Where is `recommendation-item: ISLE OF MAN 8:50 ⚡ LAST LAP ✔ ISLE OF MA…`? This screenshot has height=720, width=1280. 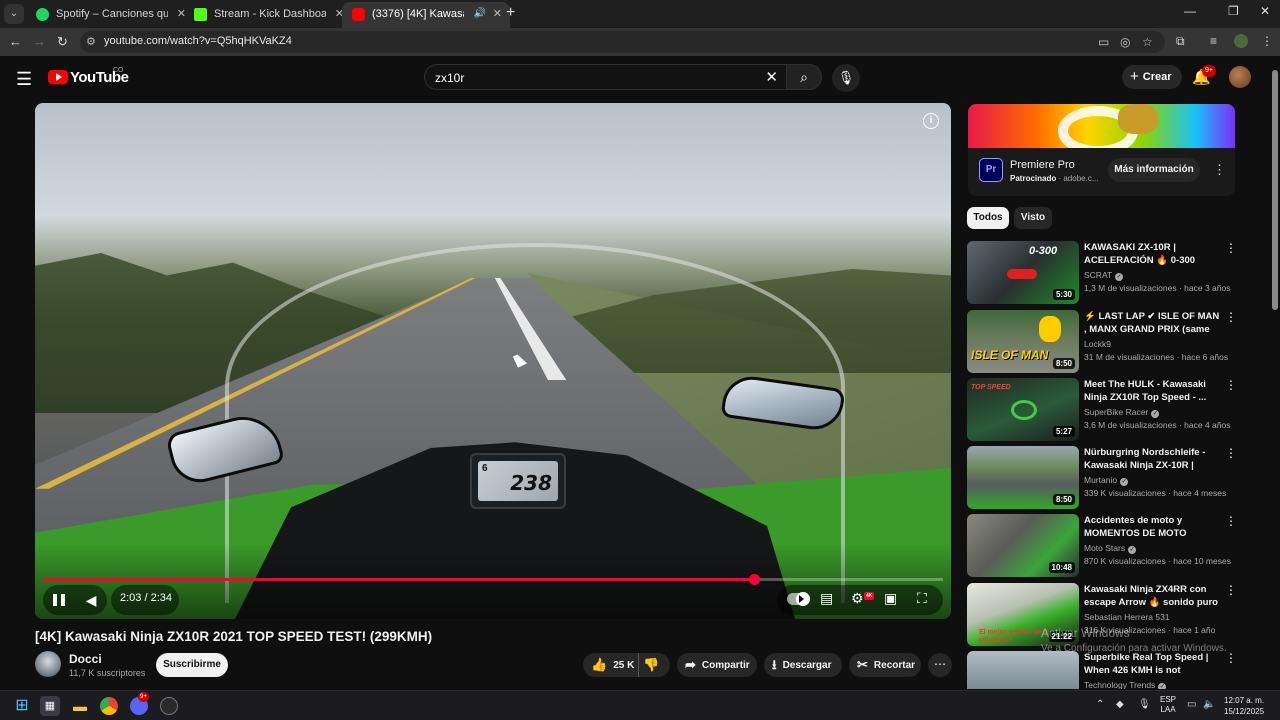
recommendation-item: ISLE OF MAN 8:50 ⚡ LAST LAP ✔ ISLE OF MA… is located at coordinates (1104, 342).